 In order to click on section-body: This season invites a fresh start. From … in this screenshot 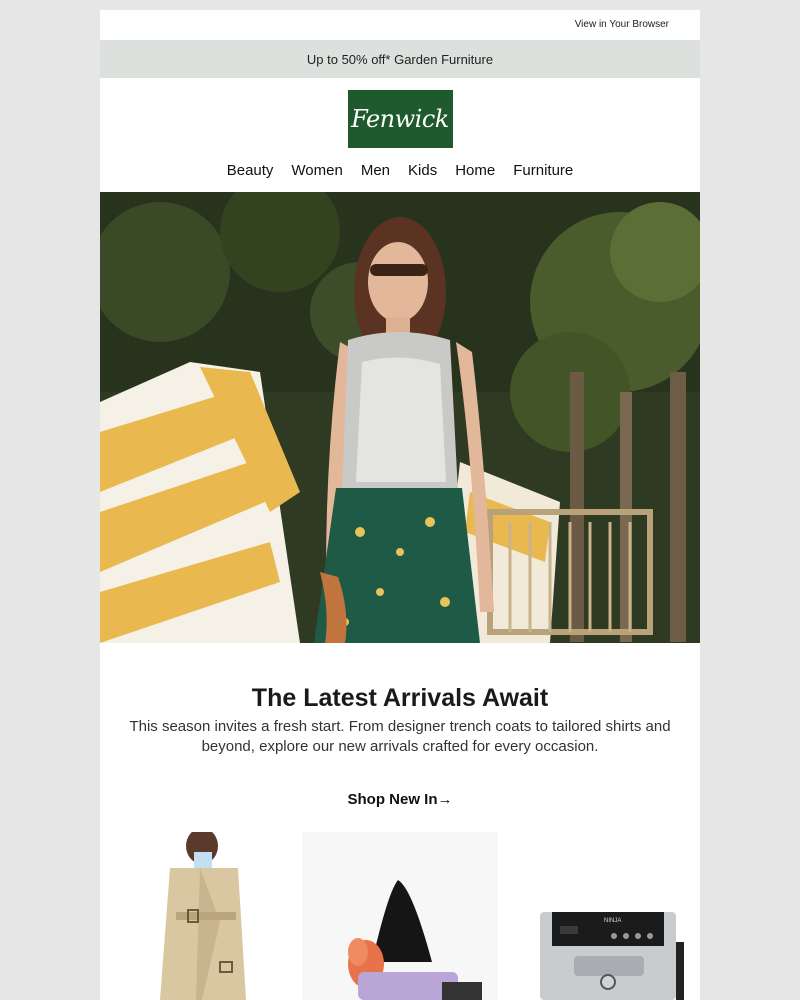, I will do `click(400, 736)`.